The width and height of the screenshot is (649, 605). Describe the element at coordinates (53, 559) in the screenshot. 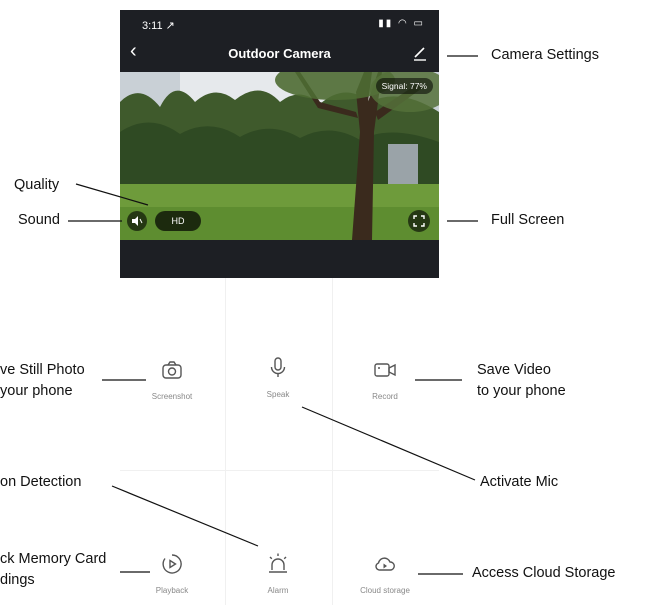

I see `callout-playback-line1: ck Memory Card` at that location.